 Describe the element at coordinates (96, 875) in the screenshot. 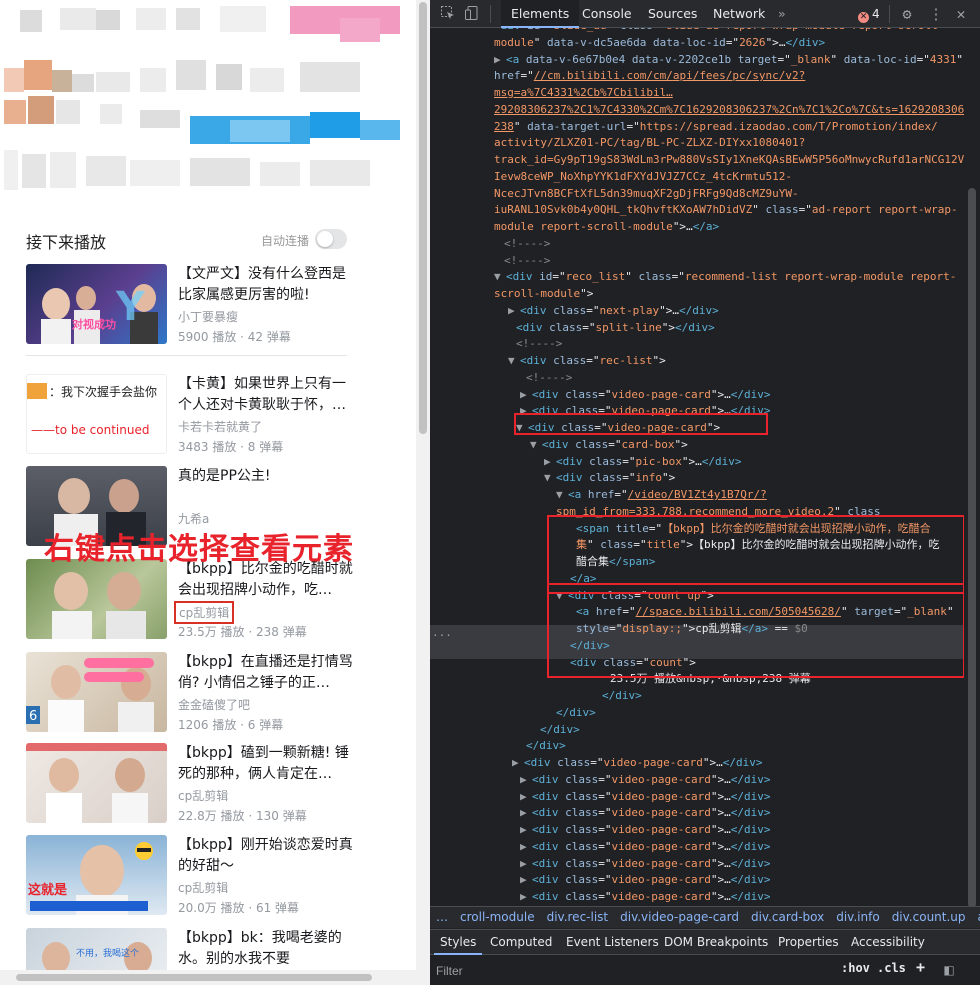

I see `video-thumbnail: 这就是` at that location.